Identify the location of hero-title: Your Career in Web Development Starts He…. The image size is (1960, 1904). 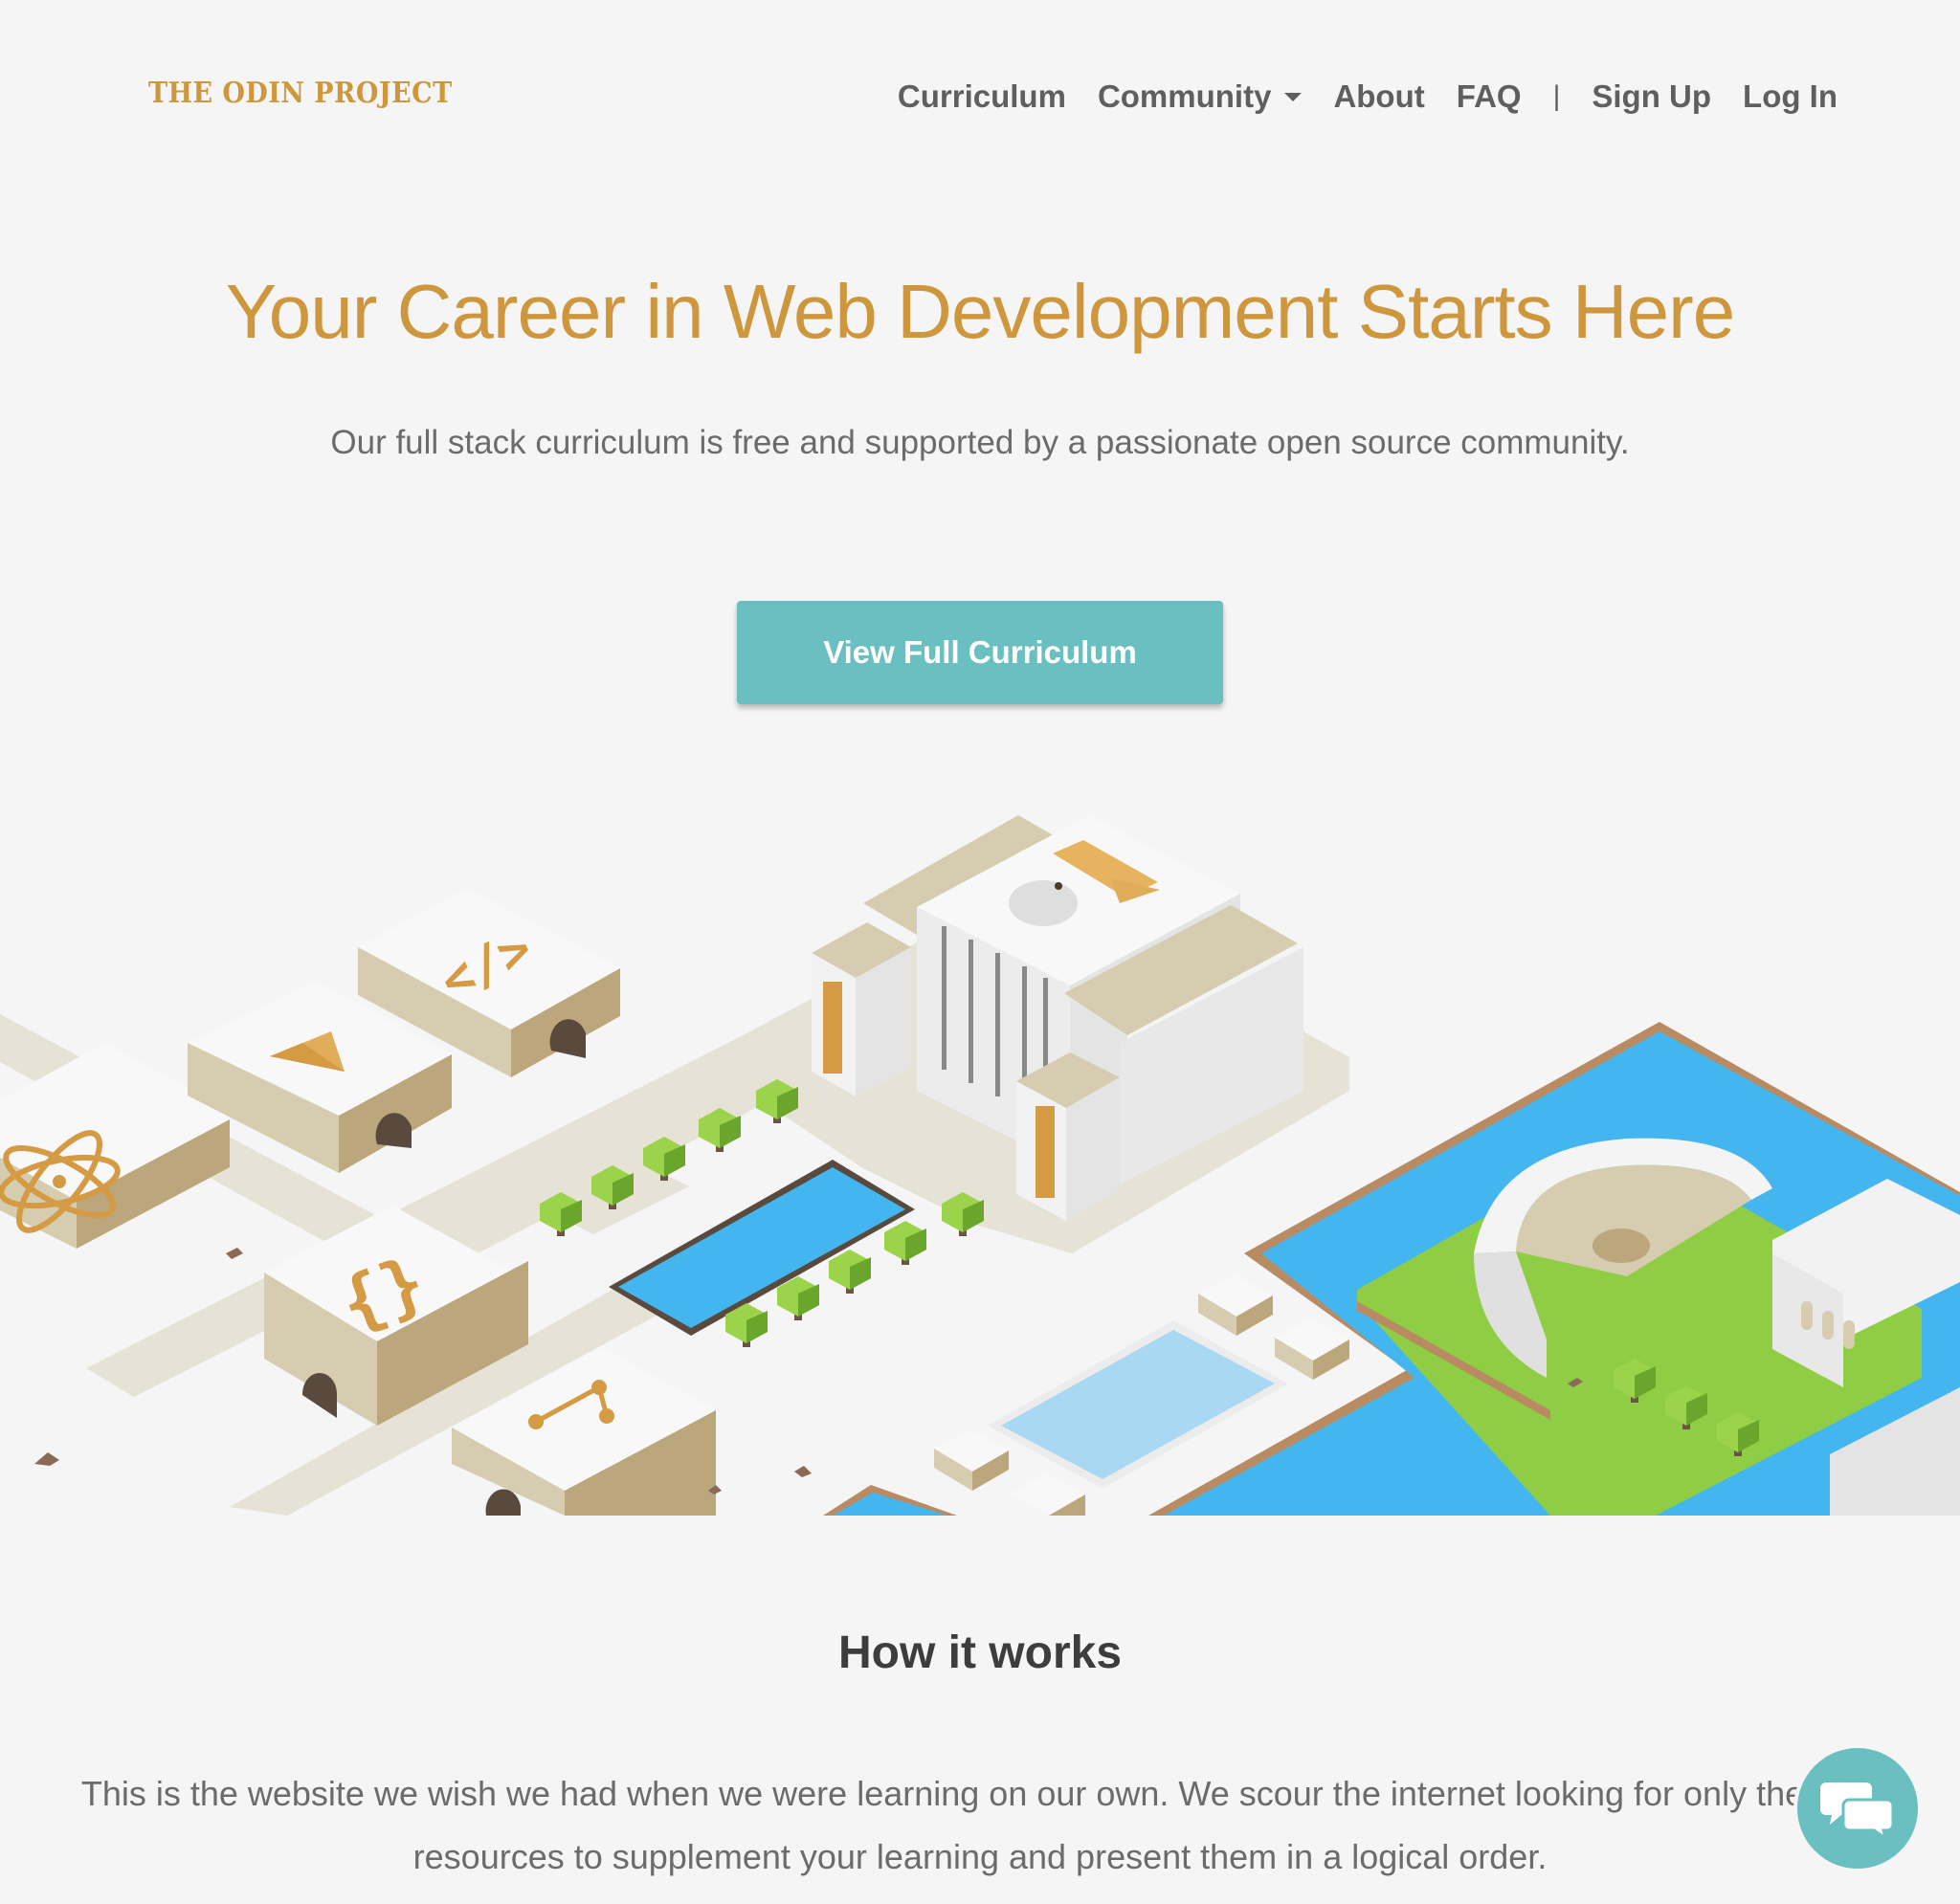
(981, 311).